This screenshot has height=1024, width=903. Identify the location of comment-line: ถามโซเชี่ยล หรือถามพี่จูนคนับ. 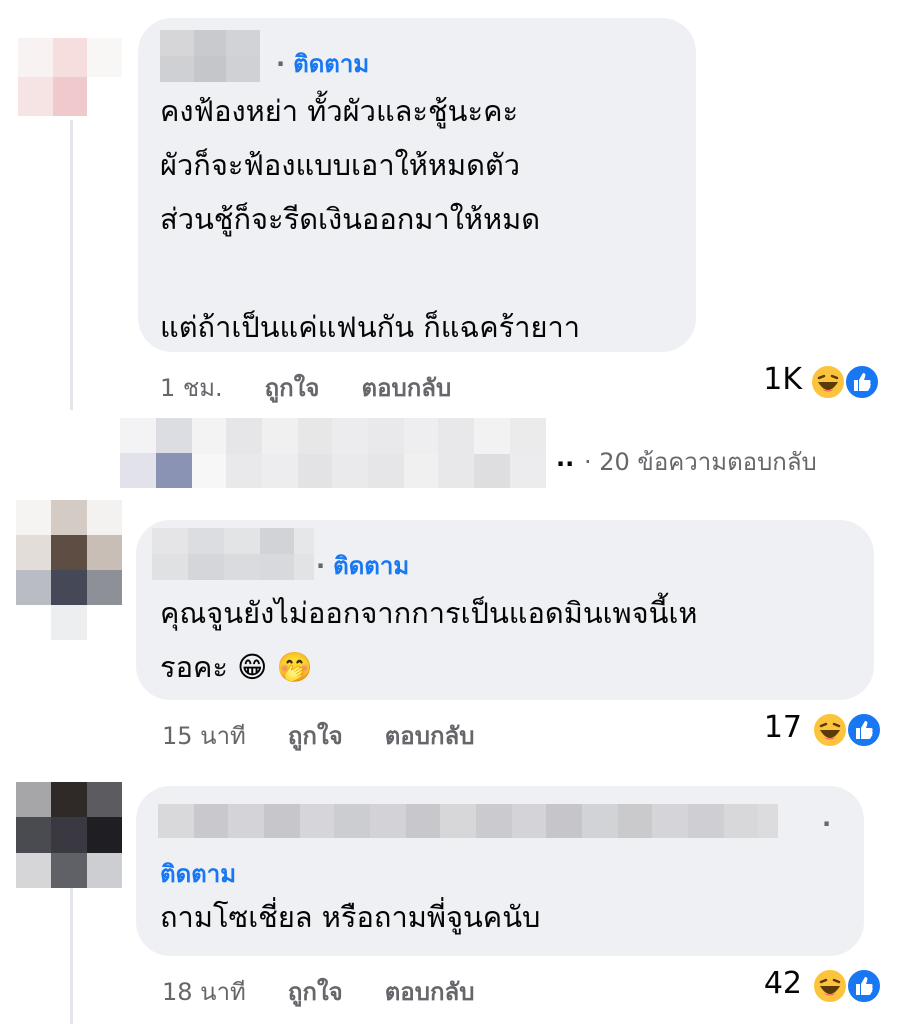
(350, 917).